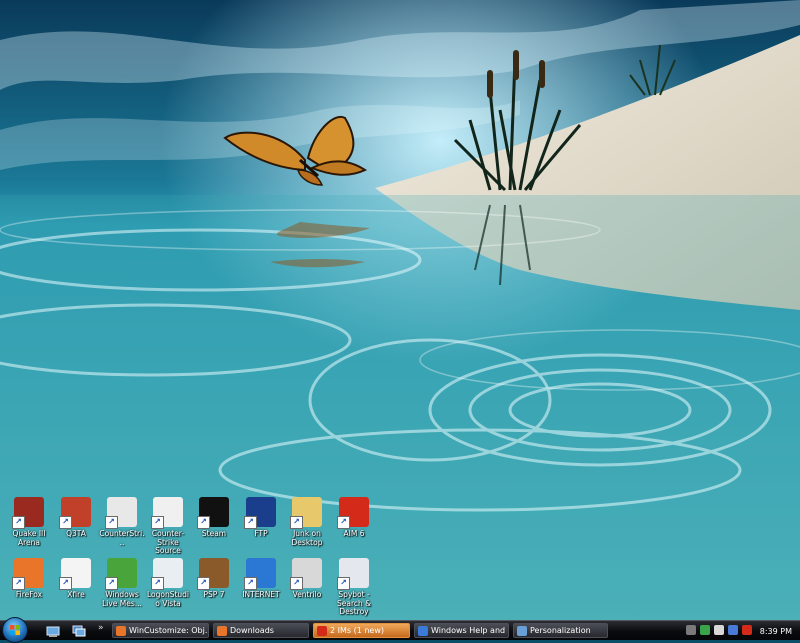  I want to click on internet-explorer-icon: ↗, so click(260, 574).